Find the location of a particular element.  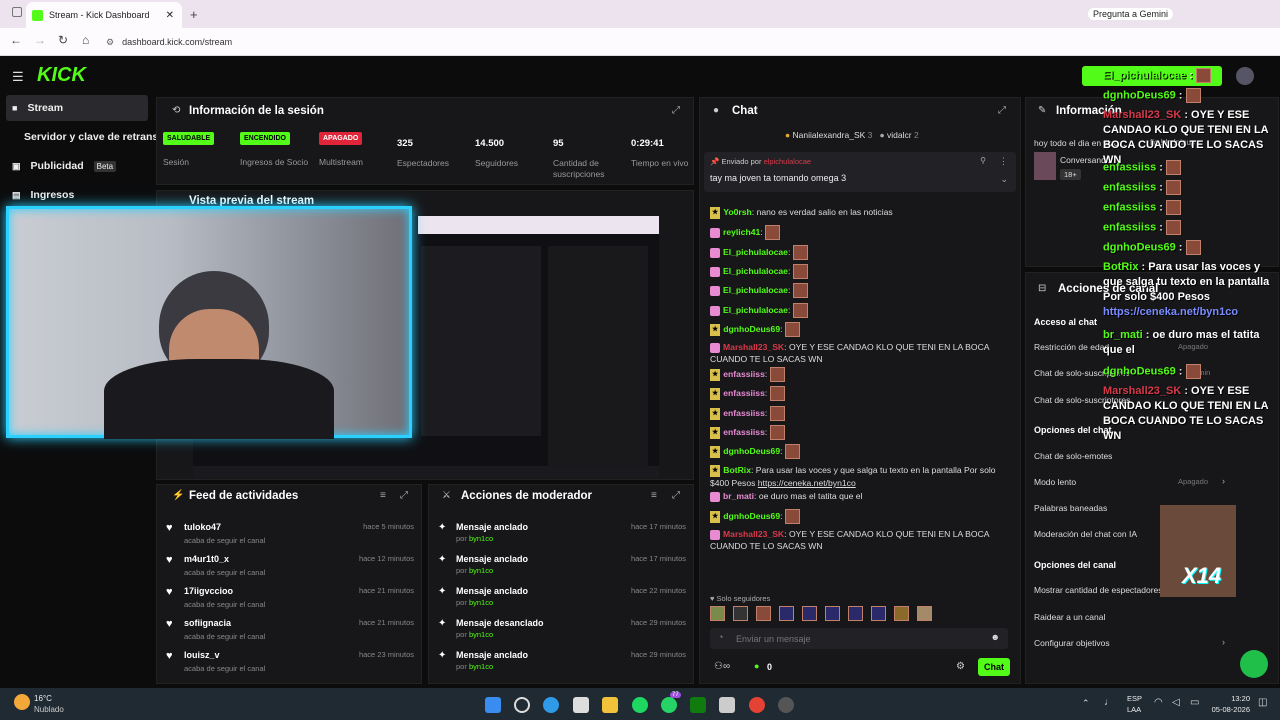

start-icon is located at coordinates (493, 705).